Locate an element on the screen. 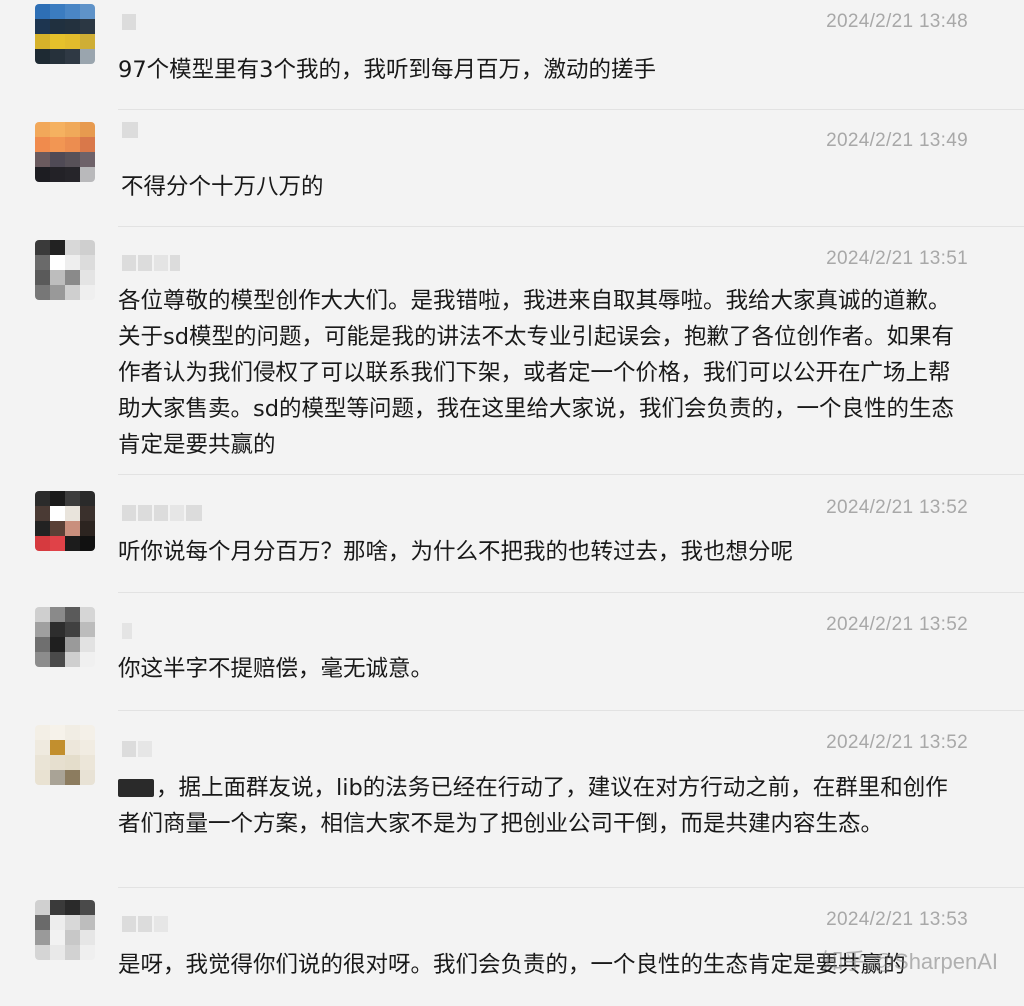 This screenshot has width=1024, height=1006. chat-message: 2024/2/21 13:52 你这半字不提赔偿，毫无诚意。 is located at coordinates (512, 651).